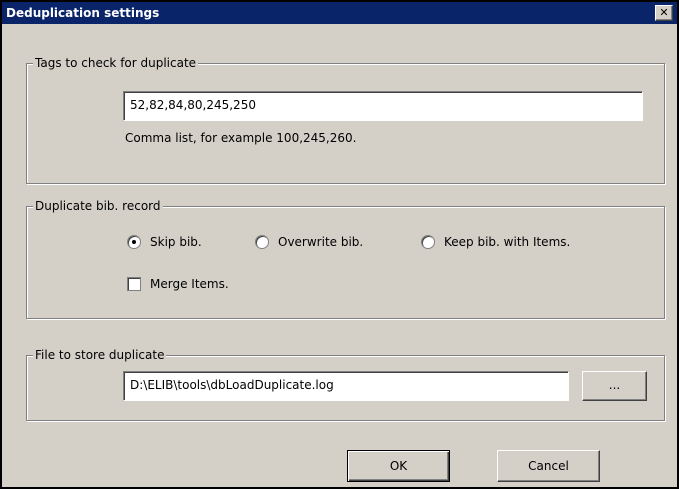  What do you see at coordinates (176, 242) in the screenshot?
I see `skip-bib-label: Skip bib.` at bounding box center [176, 242].